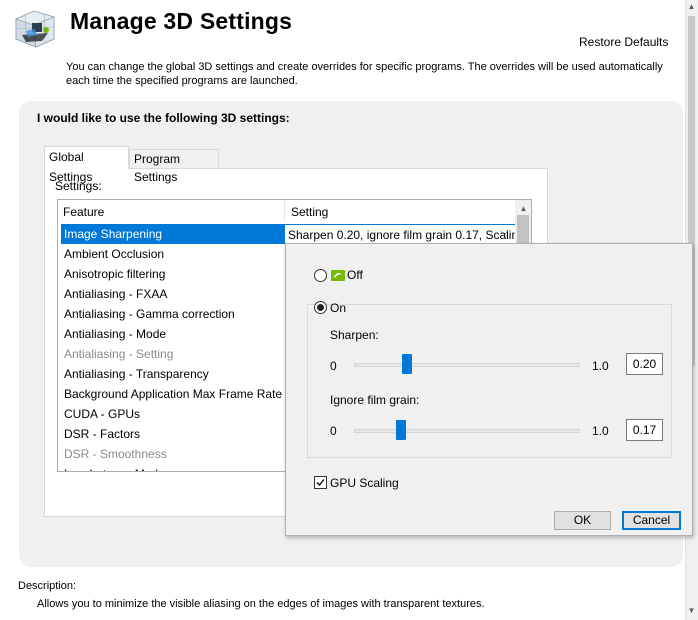  Describe the element at coordinates (309, 212) in the screenshot. I see `column-header-setting: Setting` at that location.